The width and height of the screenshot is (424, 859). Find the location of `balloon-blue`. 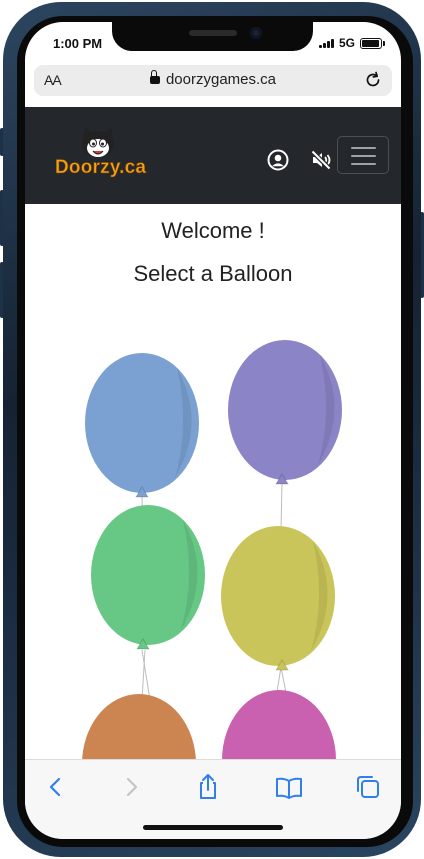

balloon-blue is located at coordinates (142, 425).